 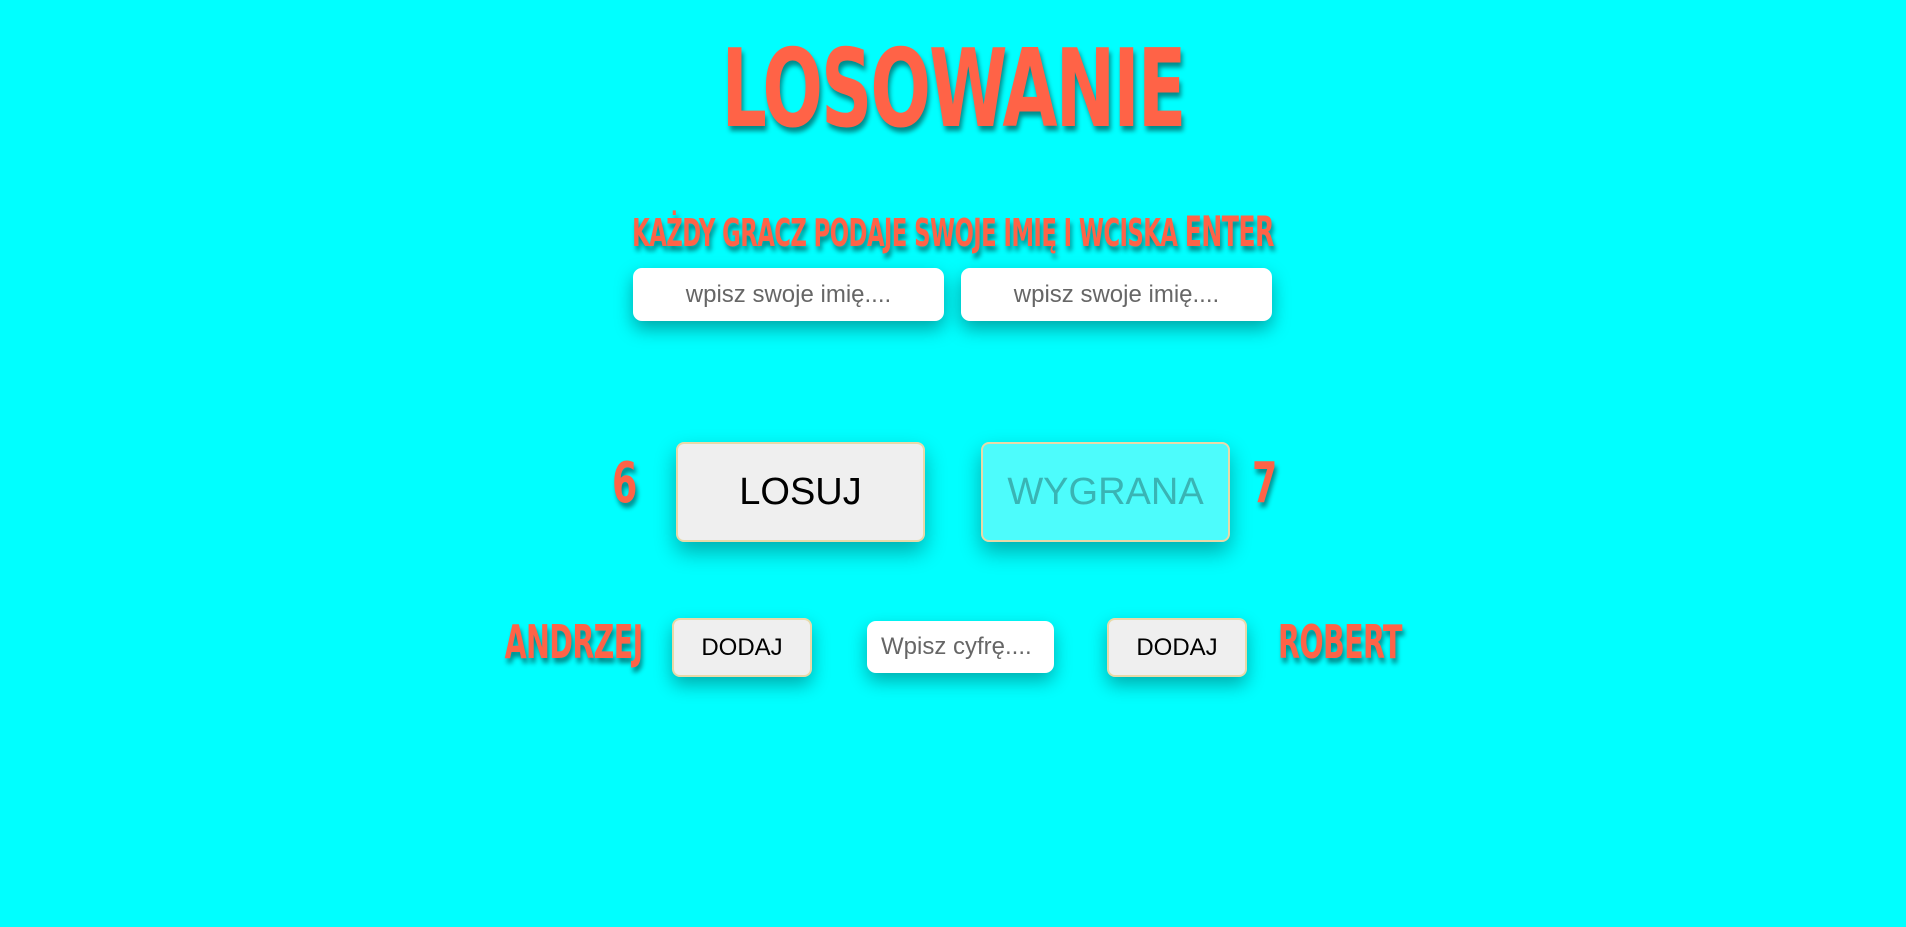 What do you see at coordinates (574, 642) in the screenshot?
I see `player1-name: ANDRZEJ` at bounding box center [574, 642].